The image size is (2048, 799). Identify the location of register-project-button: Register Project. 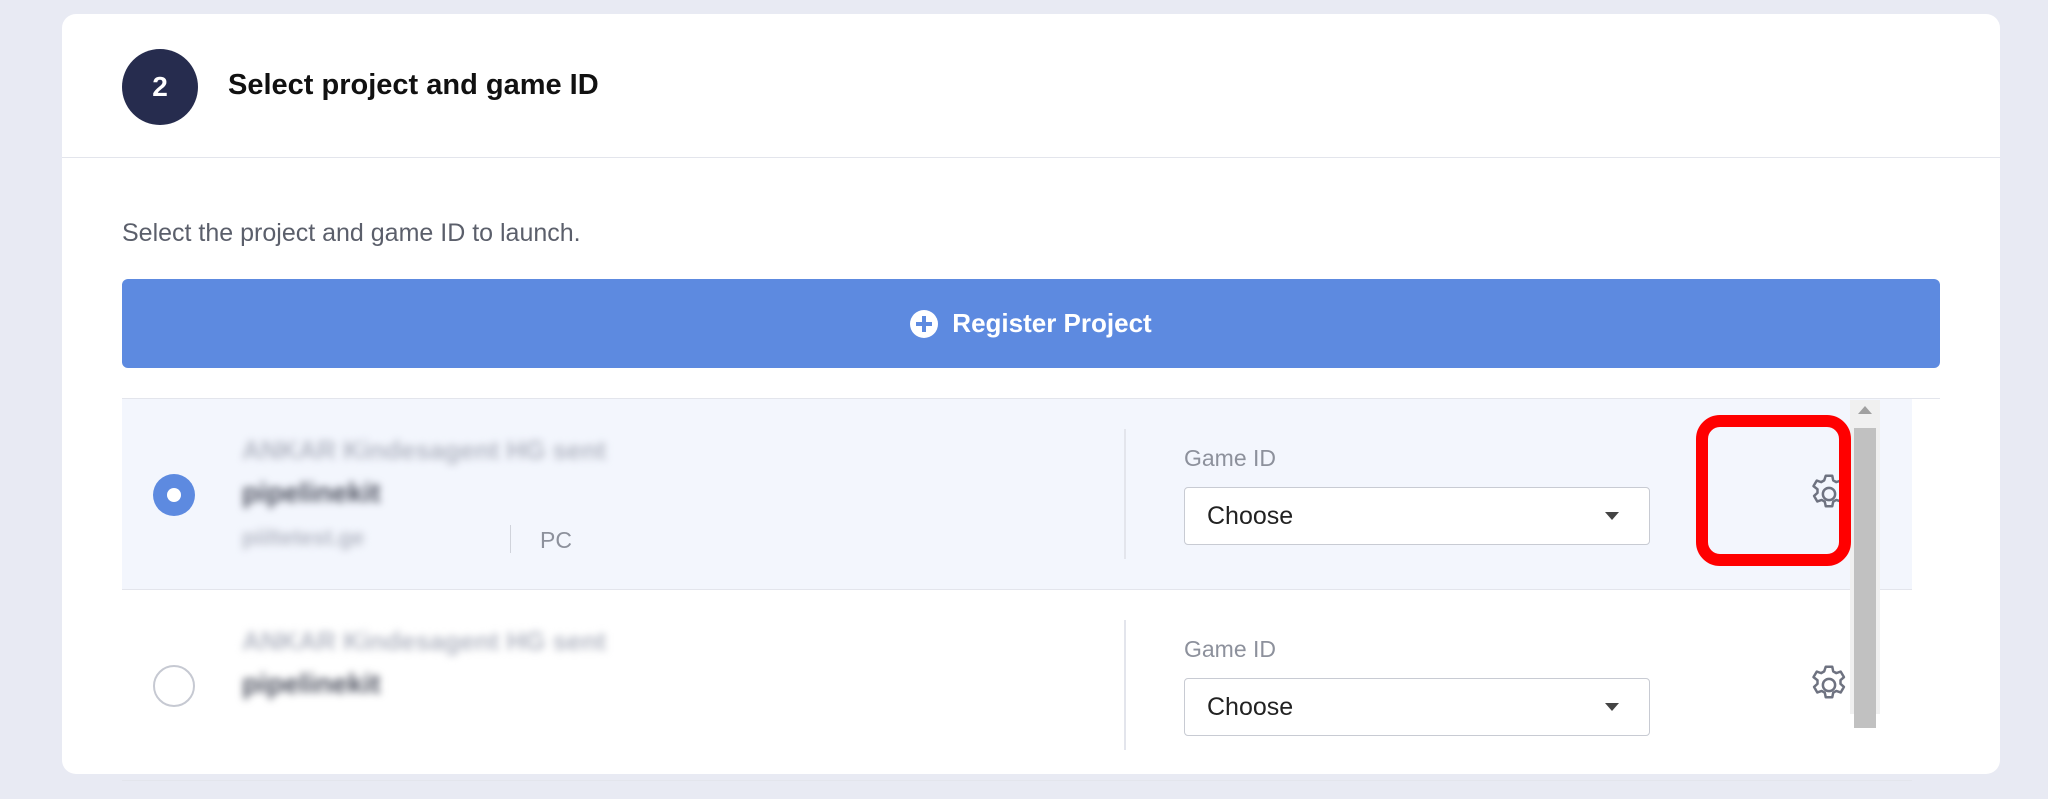
(1031, 323).